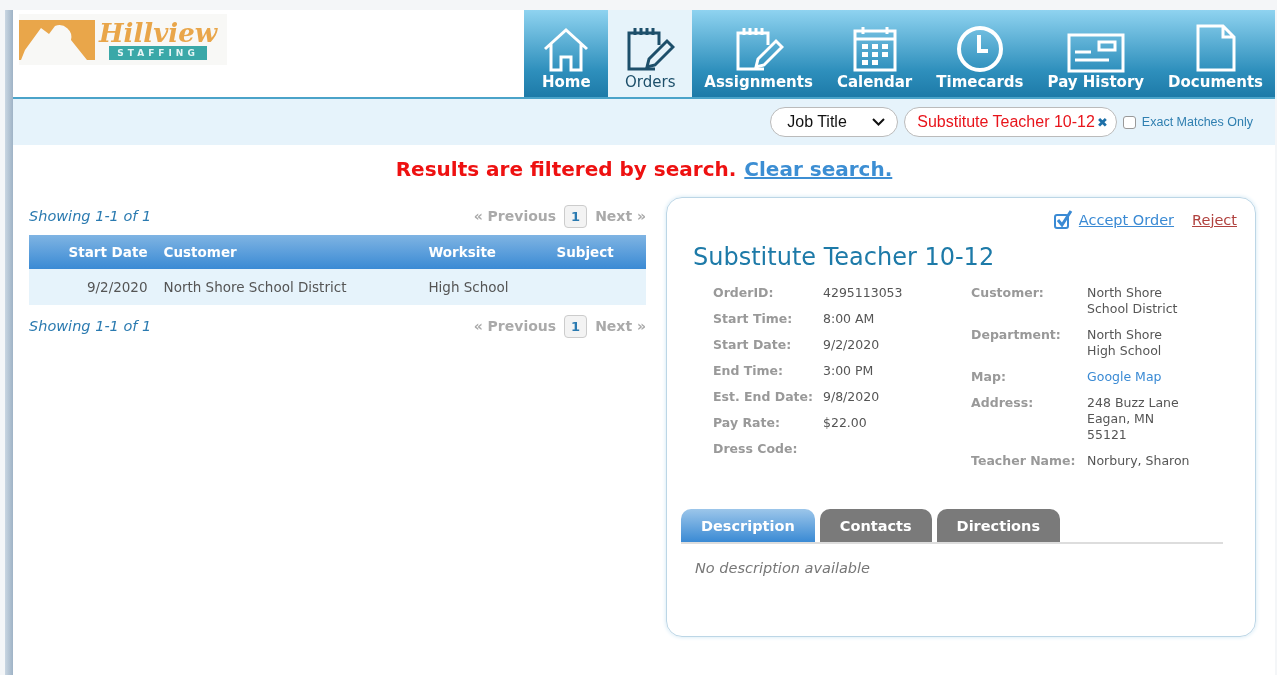 This screenshot has width=1277, height=675. Describe the element at coordinates (979, 49) in the screenshot. I see `clock-icon` at that location.